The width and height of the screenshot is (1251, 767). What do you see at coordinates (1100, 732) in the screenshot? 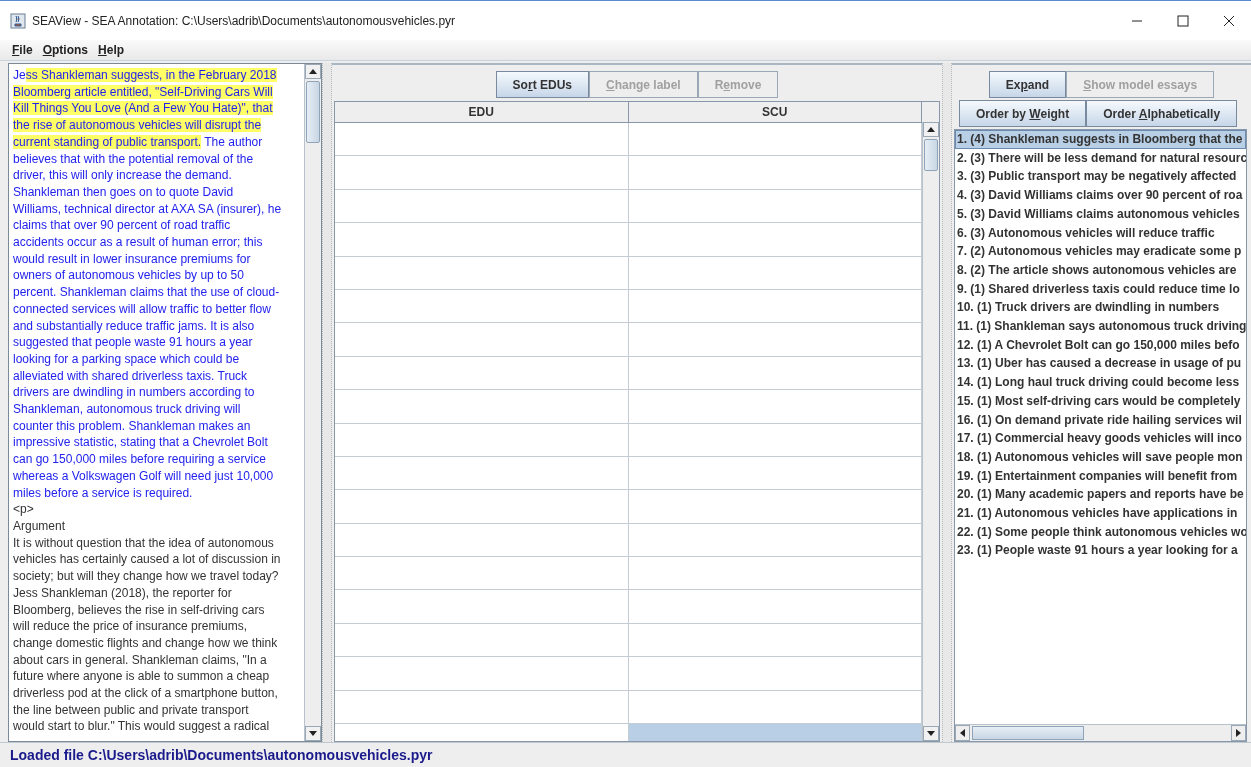
I see `horizontal-scrollbar` at bounding box center [1100, 732].